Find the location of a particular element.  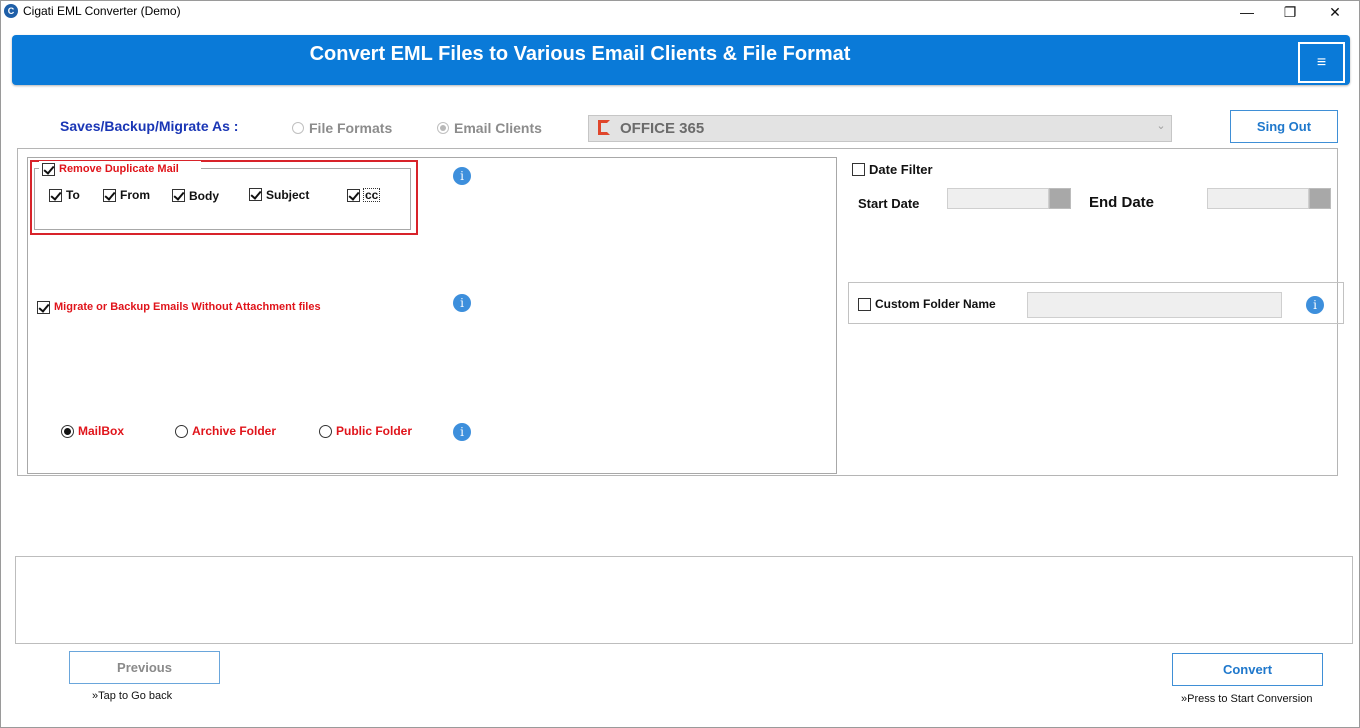

end-date-label: End Date is located at coordinates (1122, 202).